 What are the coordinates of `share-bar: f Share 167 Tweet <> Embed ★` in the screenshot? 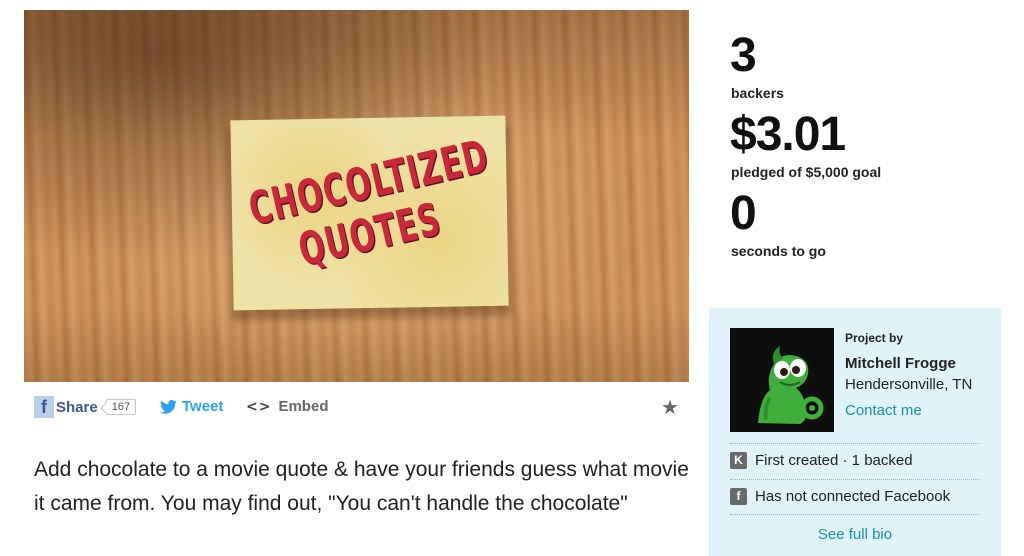 It's located at (359, 407).